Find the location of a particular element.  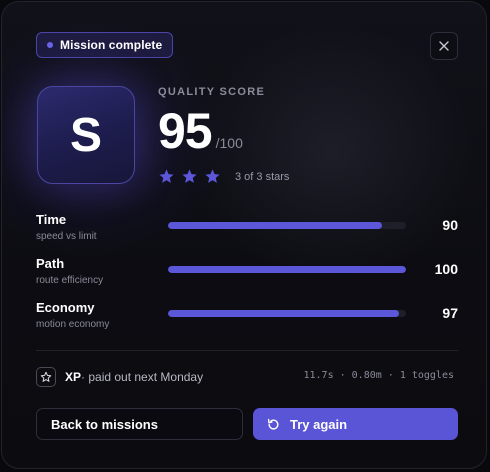

metric-value: 97 is located at coordinates (450, 313).